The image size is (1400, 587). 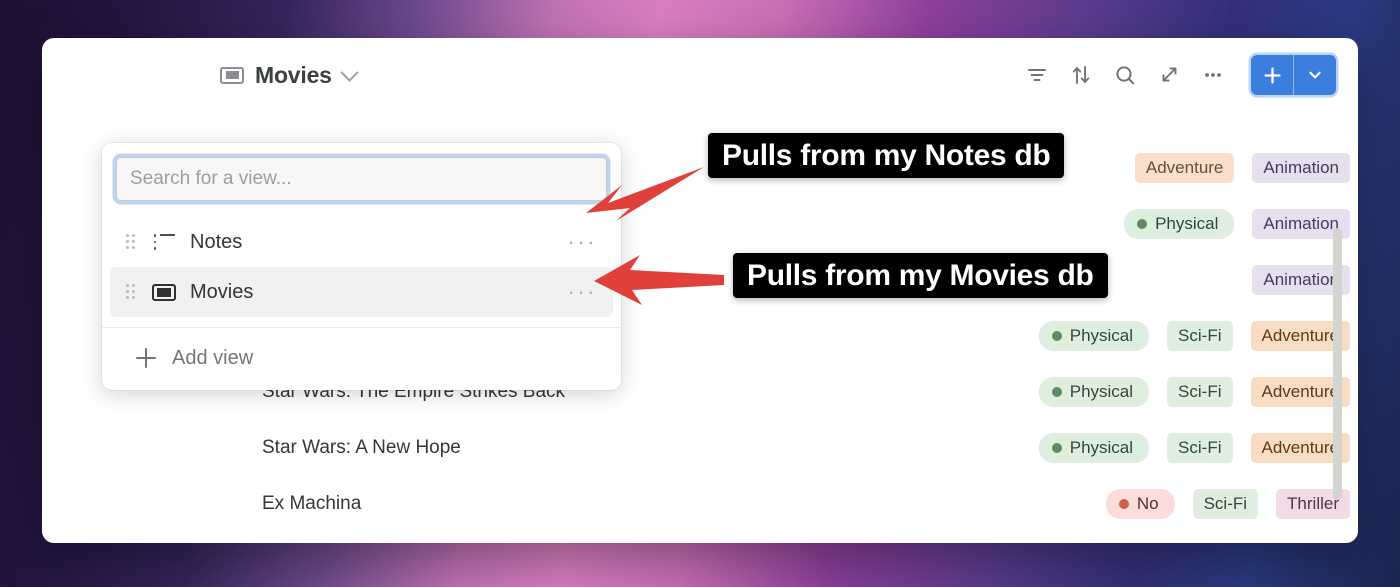 What do you see at coordinates (1092, 224) in the screenshot?
I see `row-tags: Physical Animation` at bounding box center [1092, 224].